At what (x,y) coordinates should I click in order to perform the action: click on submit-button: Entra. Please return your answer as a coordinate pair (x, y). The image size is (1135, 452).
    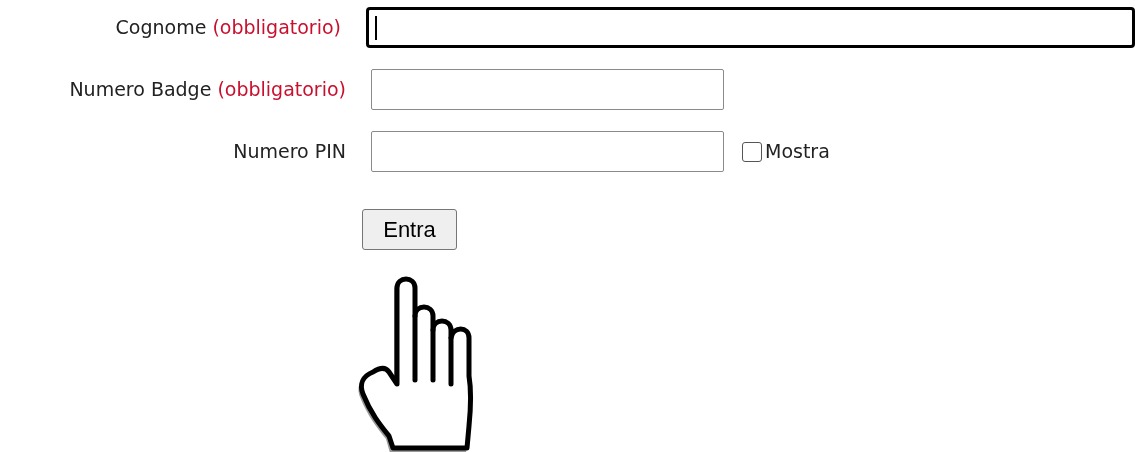
    Looking at the image, I should click on (409, 229).